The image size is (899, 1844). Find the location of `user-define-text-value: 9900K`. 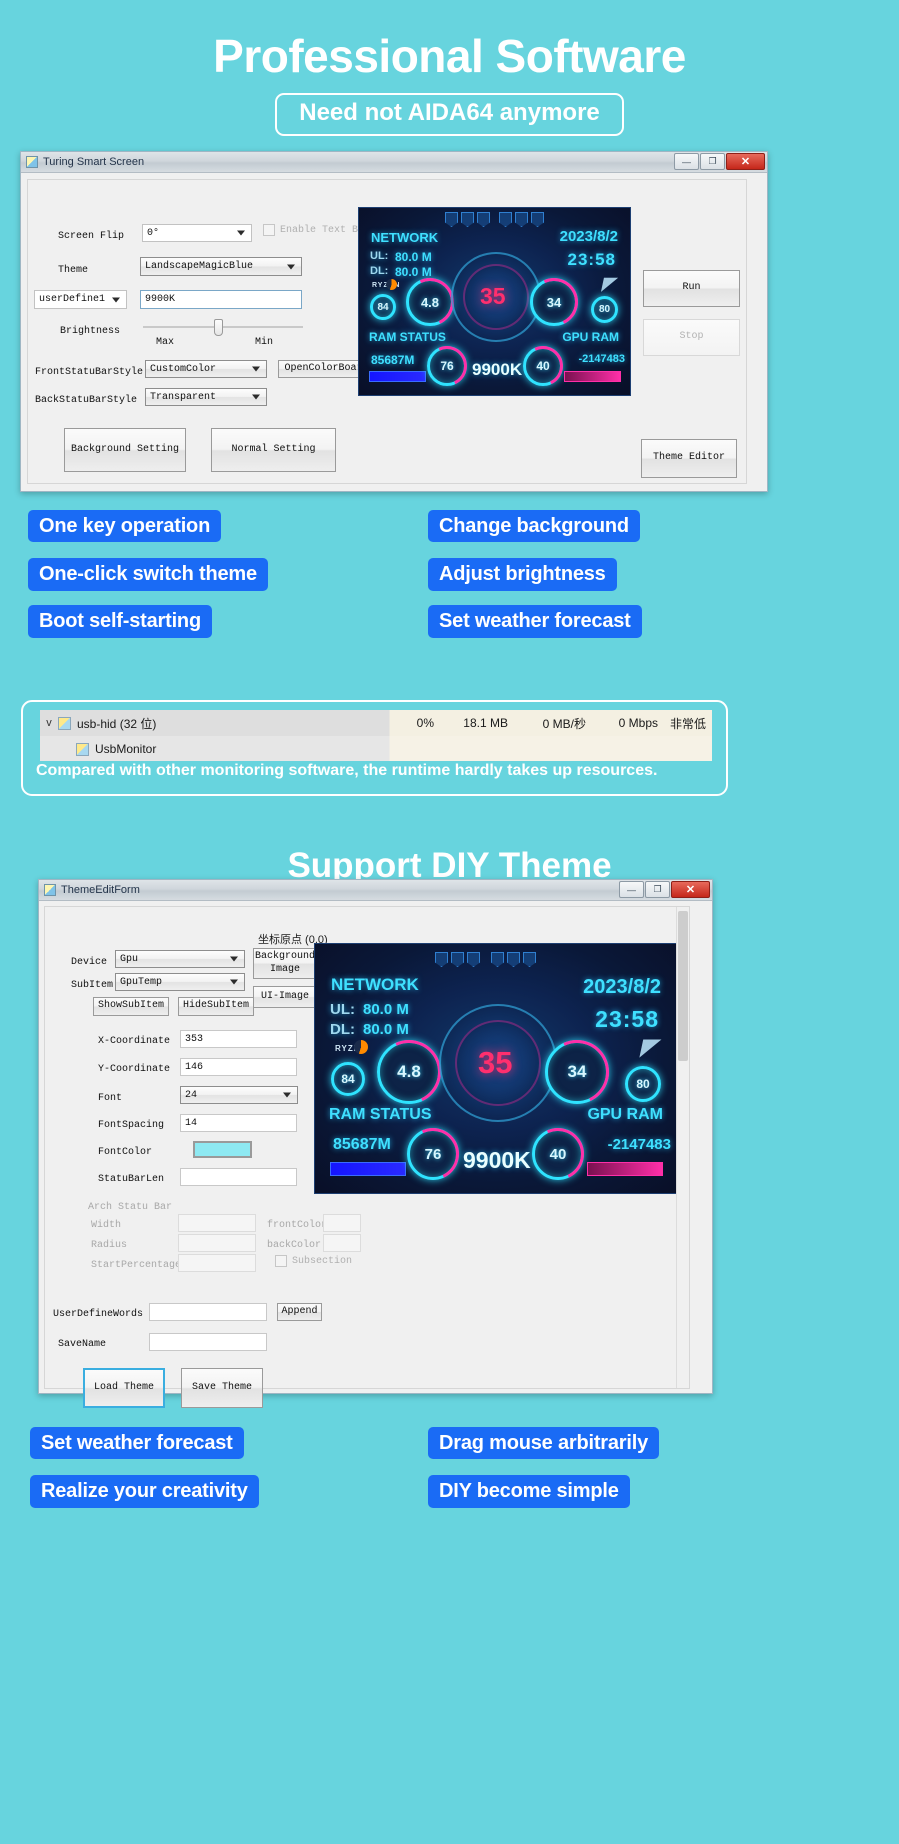

user-define-text-value: 9900K is located at coordinates (160, 299).